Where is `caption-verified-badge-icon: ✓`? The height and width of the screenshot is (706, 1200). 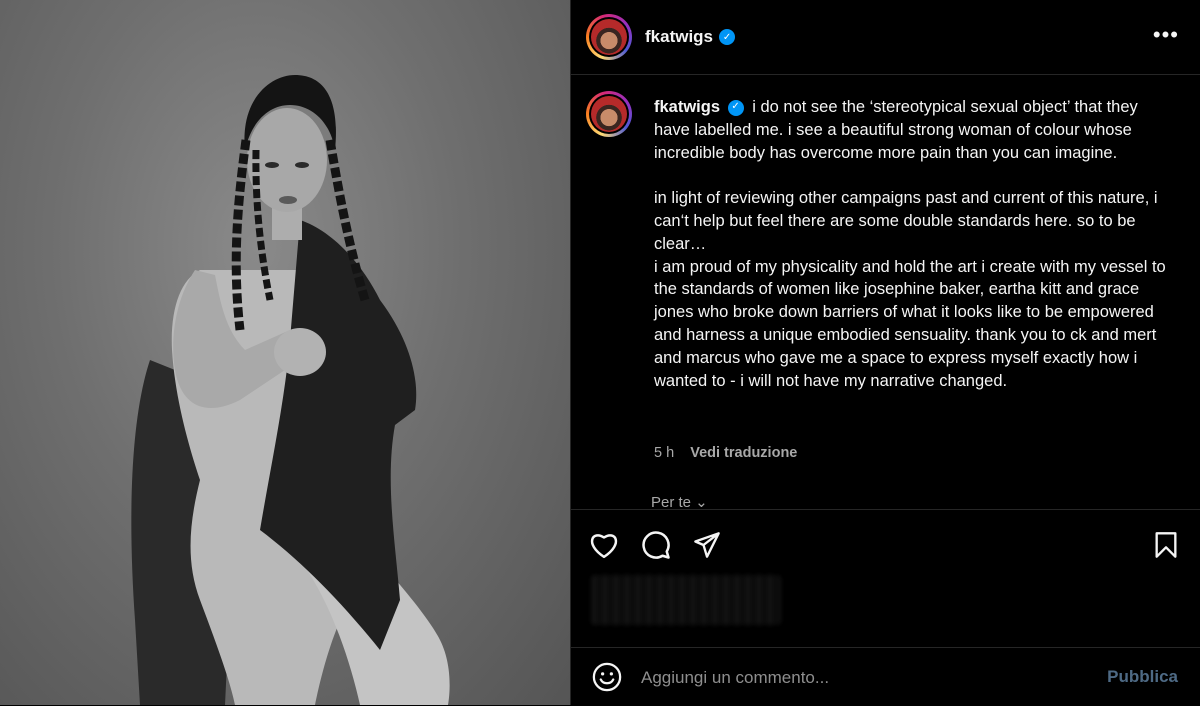 caption-verified-badge-icon: ✓ is located at coordinates (735, 107).